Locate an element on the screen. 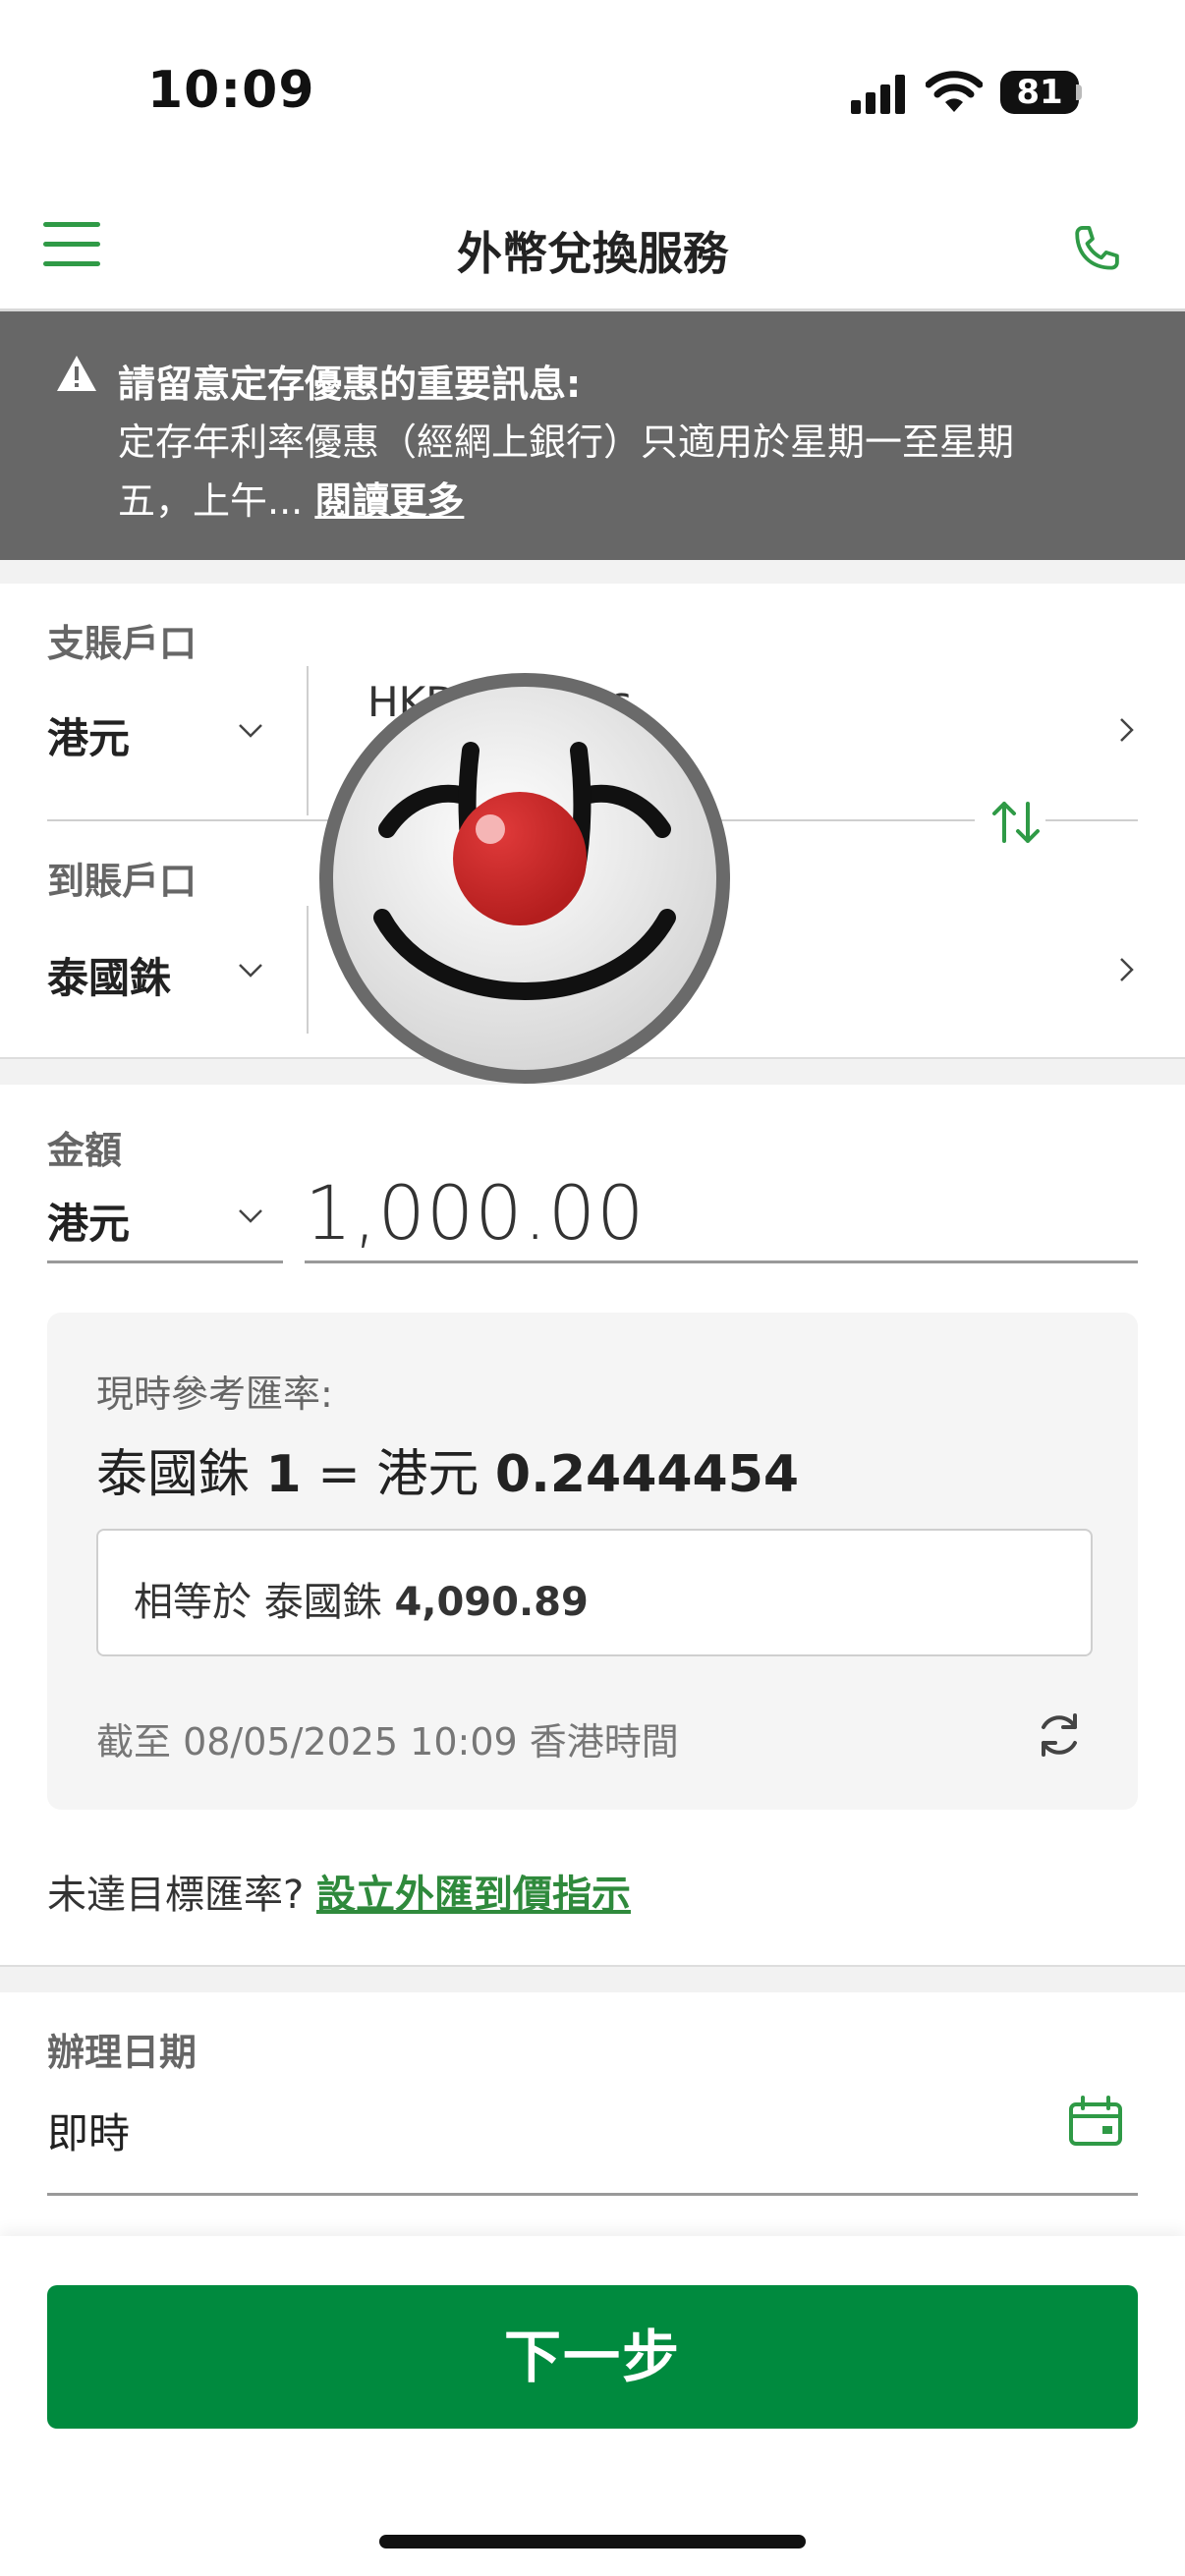 This screenshot has height=2576, width=1185. rate-alert-link: 設立外匯到價指示 is located at coordinates (474, 1895).